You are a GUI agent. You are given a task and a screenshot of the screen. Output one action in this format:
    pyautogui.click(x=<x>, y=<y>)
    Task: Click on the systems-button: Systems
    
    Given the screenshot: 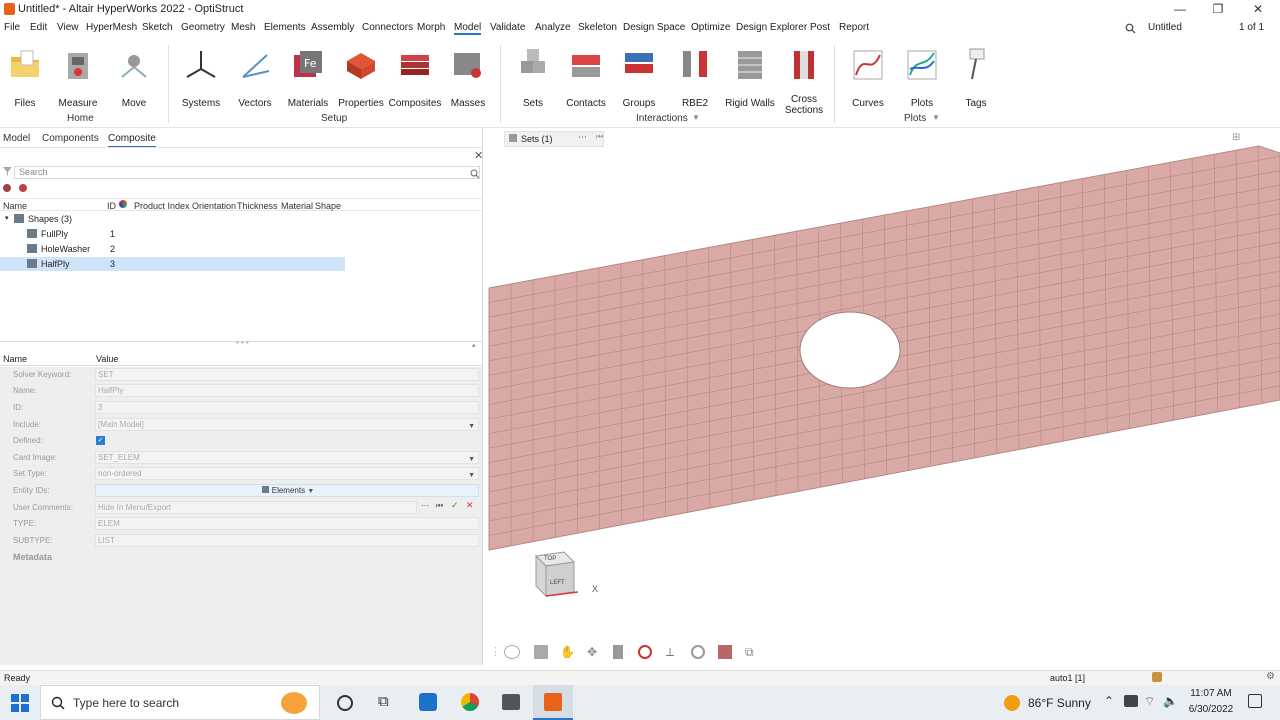 What is the action you would take?
    pyautogui.click(x=201, y=78)
    